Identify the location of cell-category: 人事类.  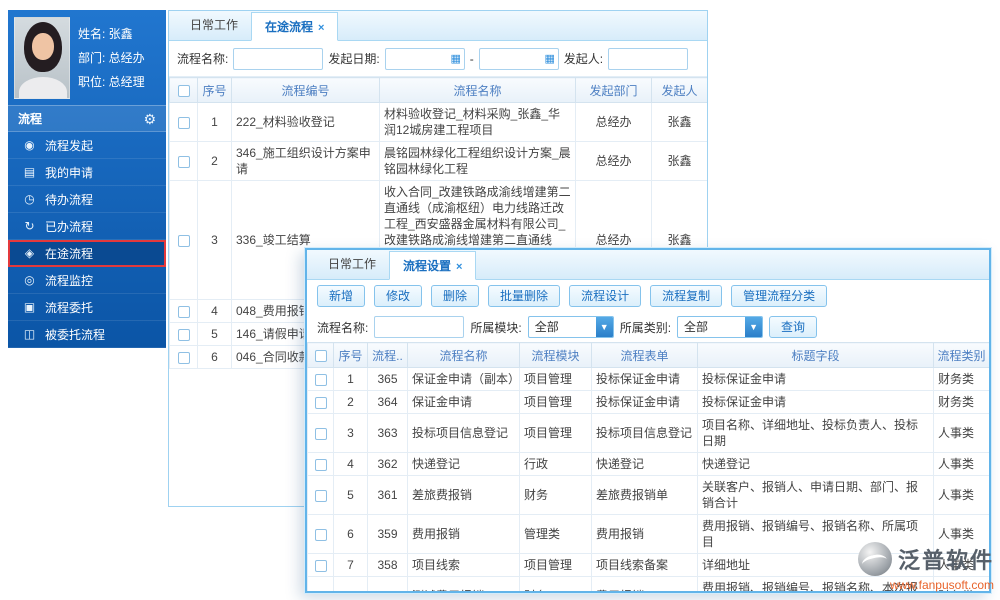
(961, 433).